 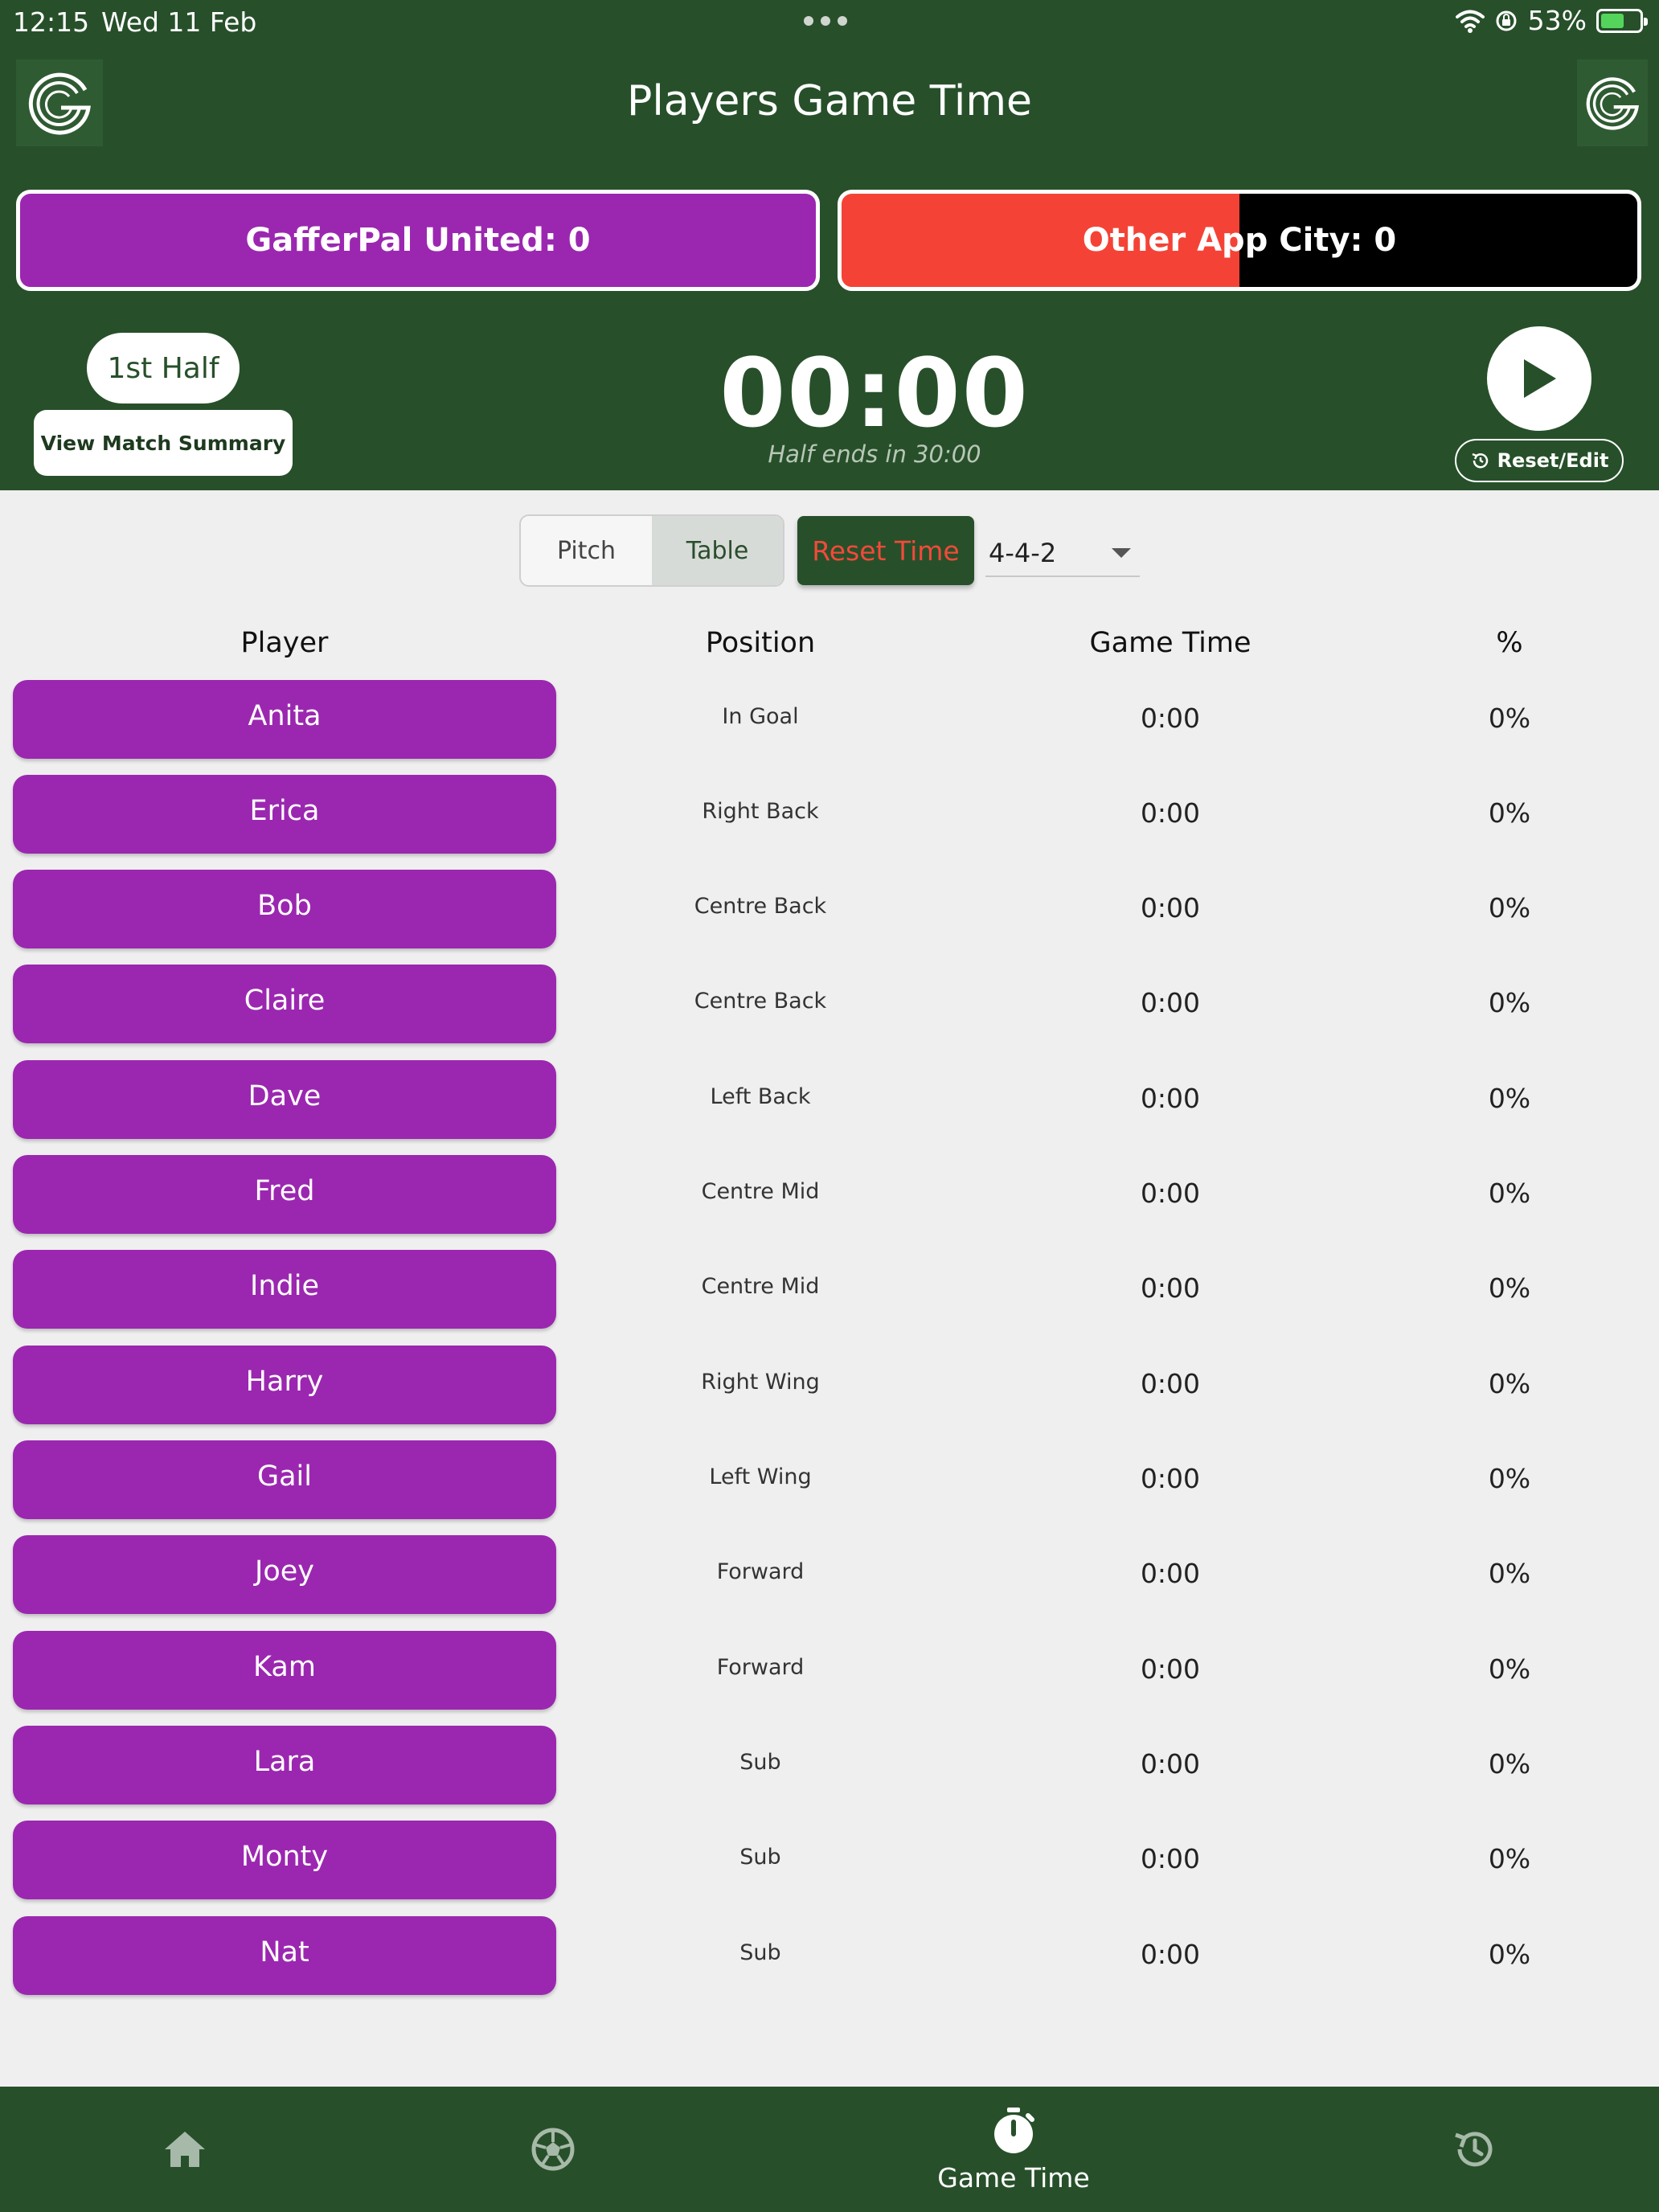 I want to click on multitasking-dots-icon, so click(x=825, y=21).